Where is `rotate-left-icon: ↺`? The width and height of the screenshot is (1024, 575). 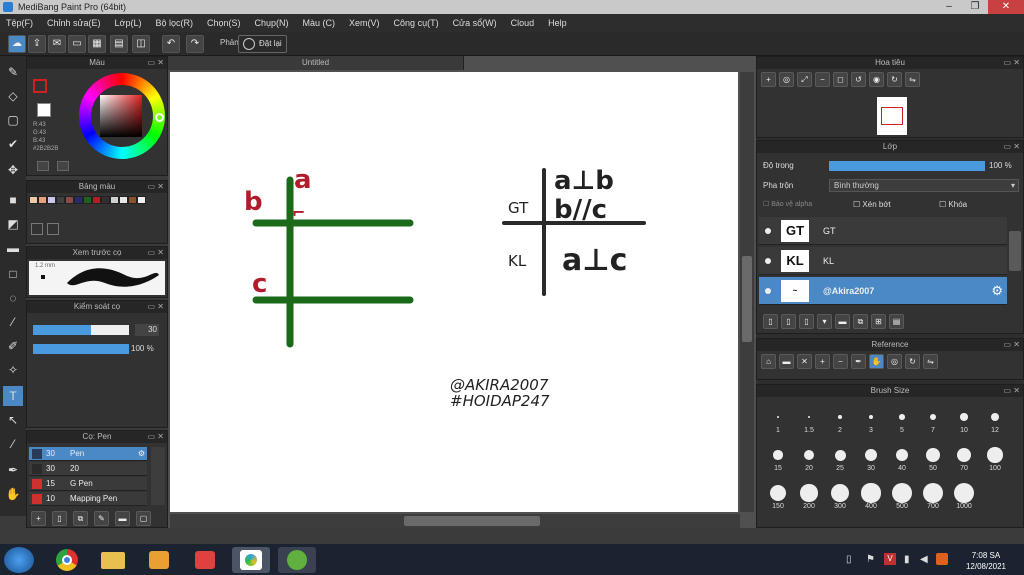 rotate-left-icon: ↺ is located at coordinates (858, 79).